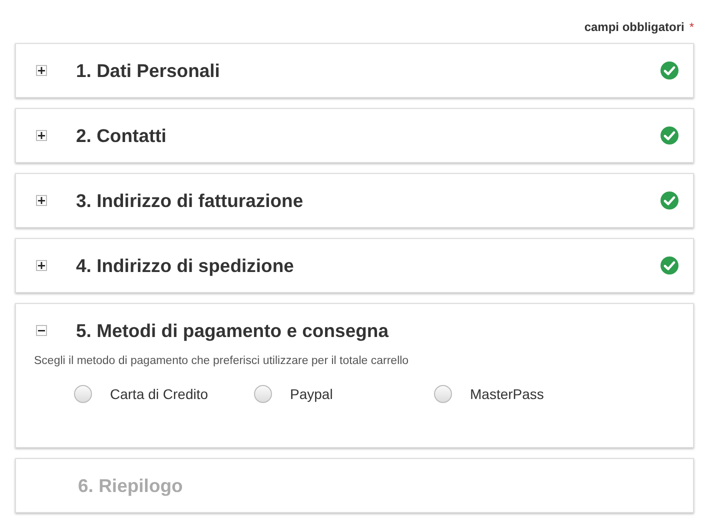 The height and width of the screenshot is (524, 704). What do you see at coordinates (368, 135) in the screenshot?
I see `section-title: 2. Contatti` at bounding box center [368, 135].